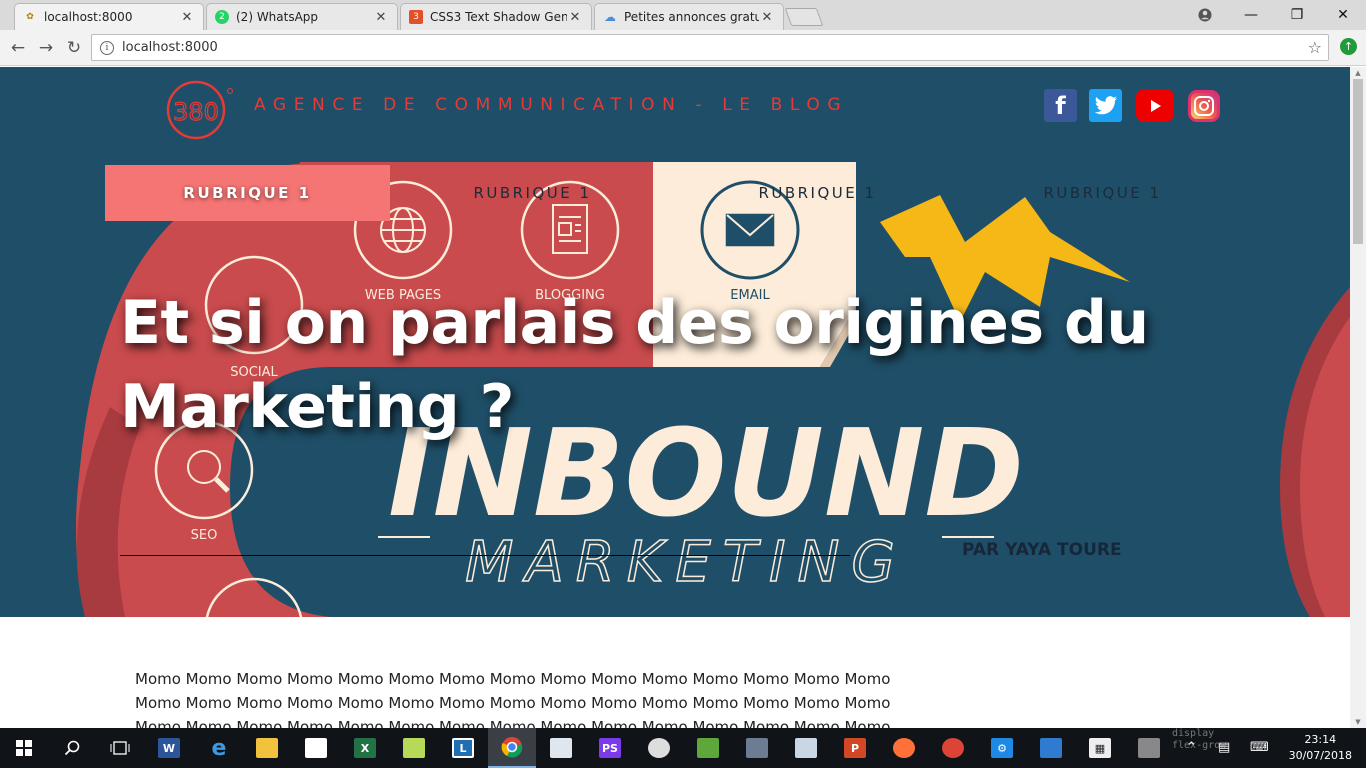  Describe the element at coordinates (204, 535) in the screenshot. I see `seo-caption: SEO` at that location.